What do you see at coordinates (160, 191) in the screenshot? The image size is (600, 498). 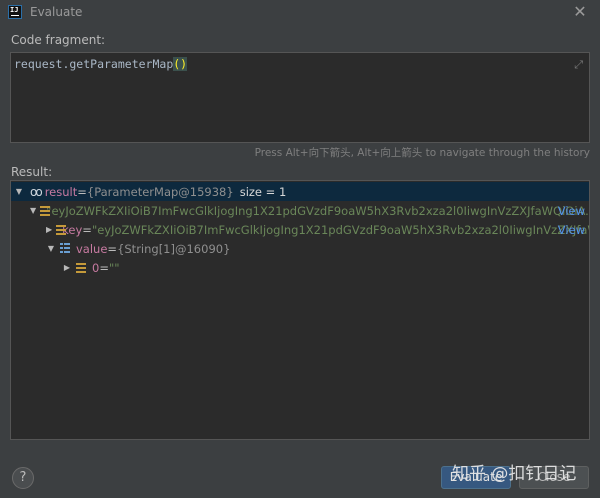 I see `result-type: {ParameterMap@15938}` at bounding box center [160, 191].